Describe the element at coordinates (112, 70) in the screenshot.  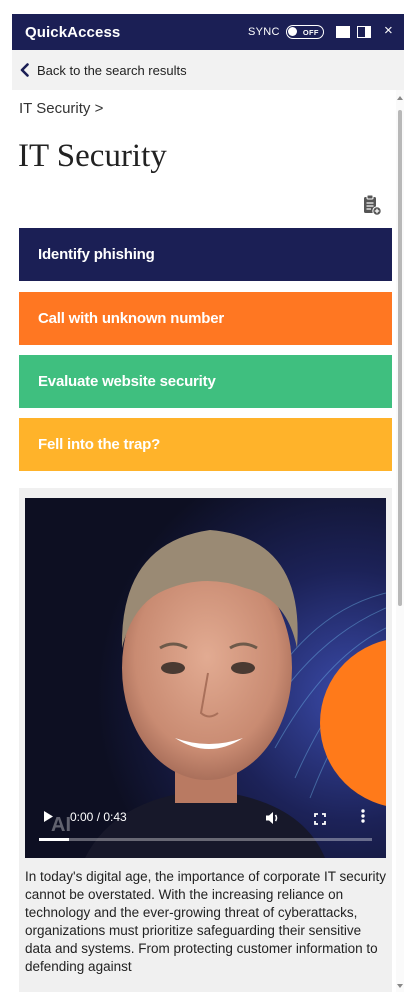
I see `back-link-label: Back to the search results` at that location.